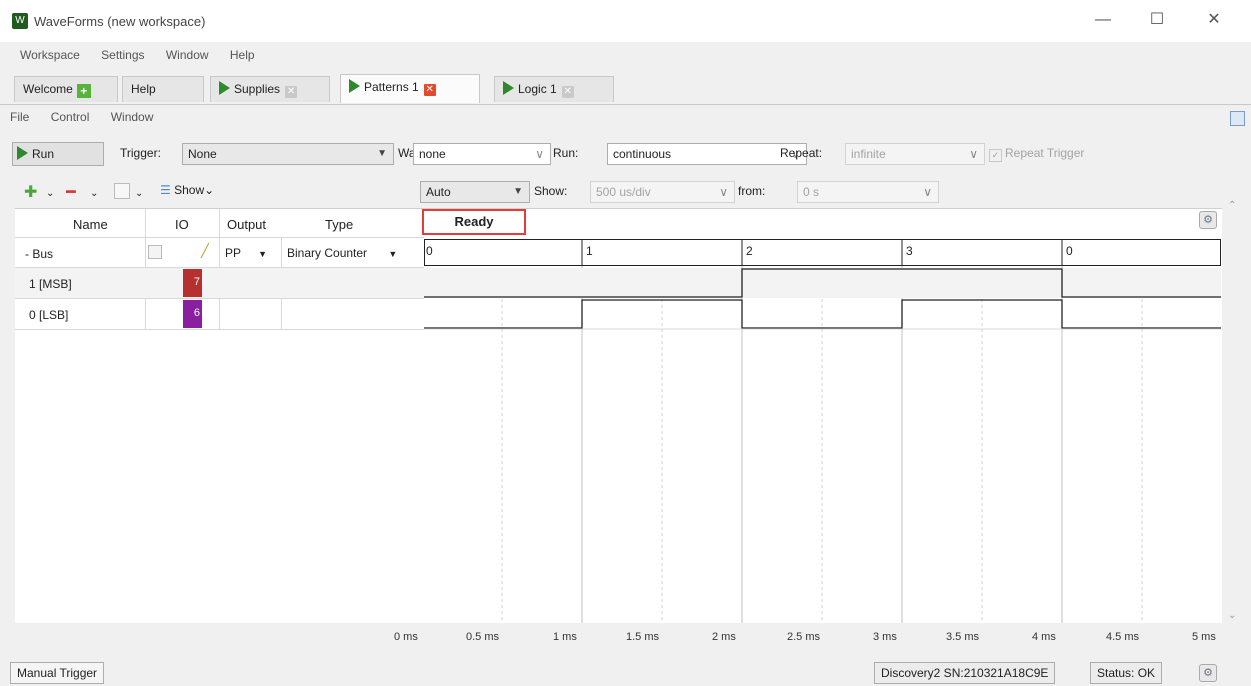 This screenshot has height=686, width=1251. I want to click on table-row-lsb: 0 [LSB] 6, so click(219, 314).